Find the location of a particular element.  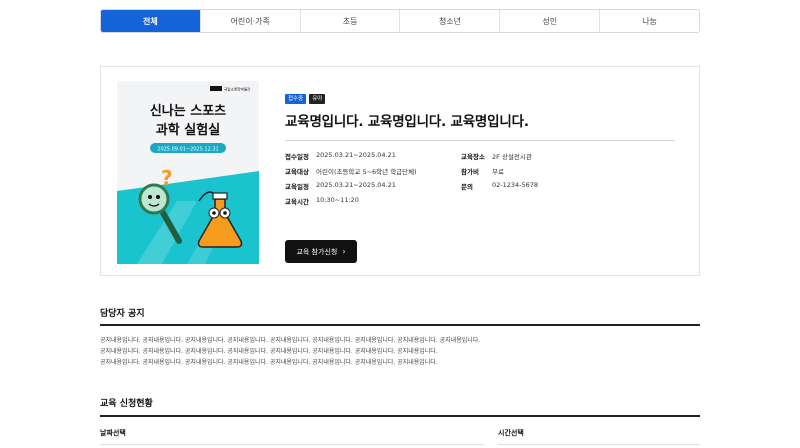

detail-row: 교육시간 10:30~11:20 is located at coordinates (322, 201).